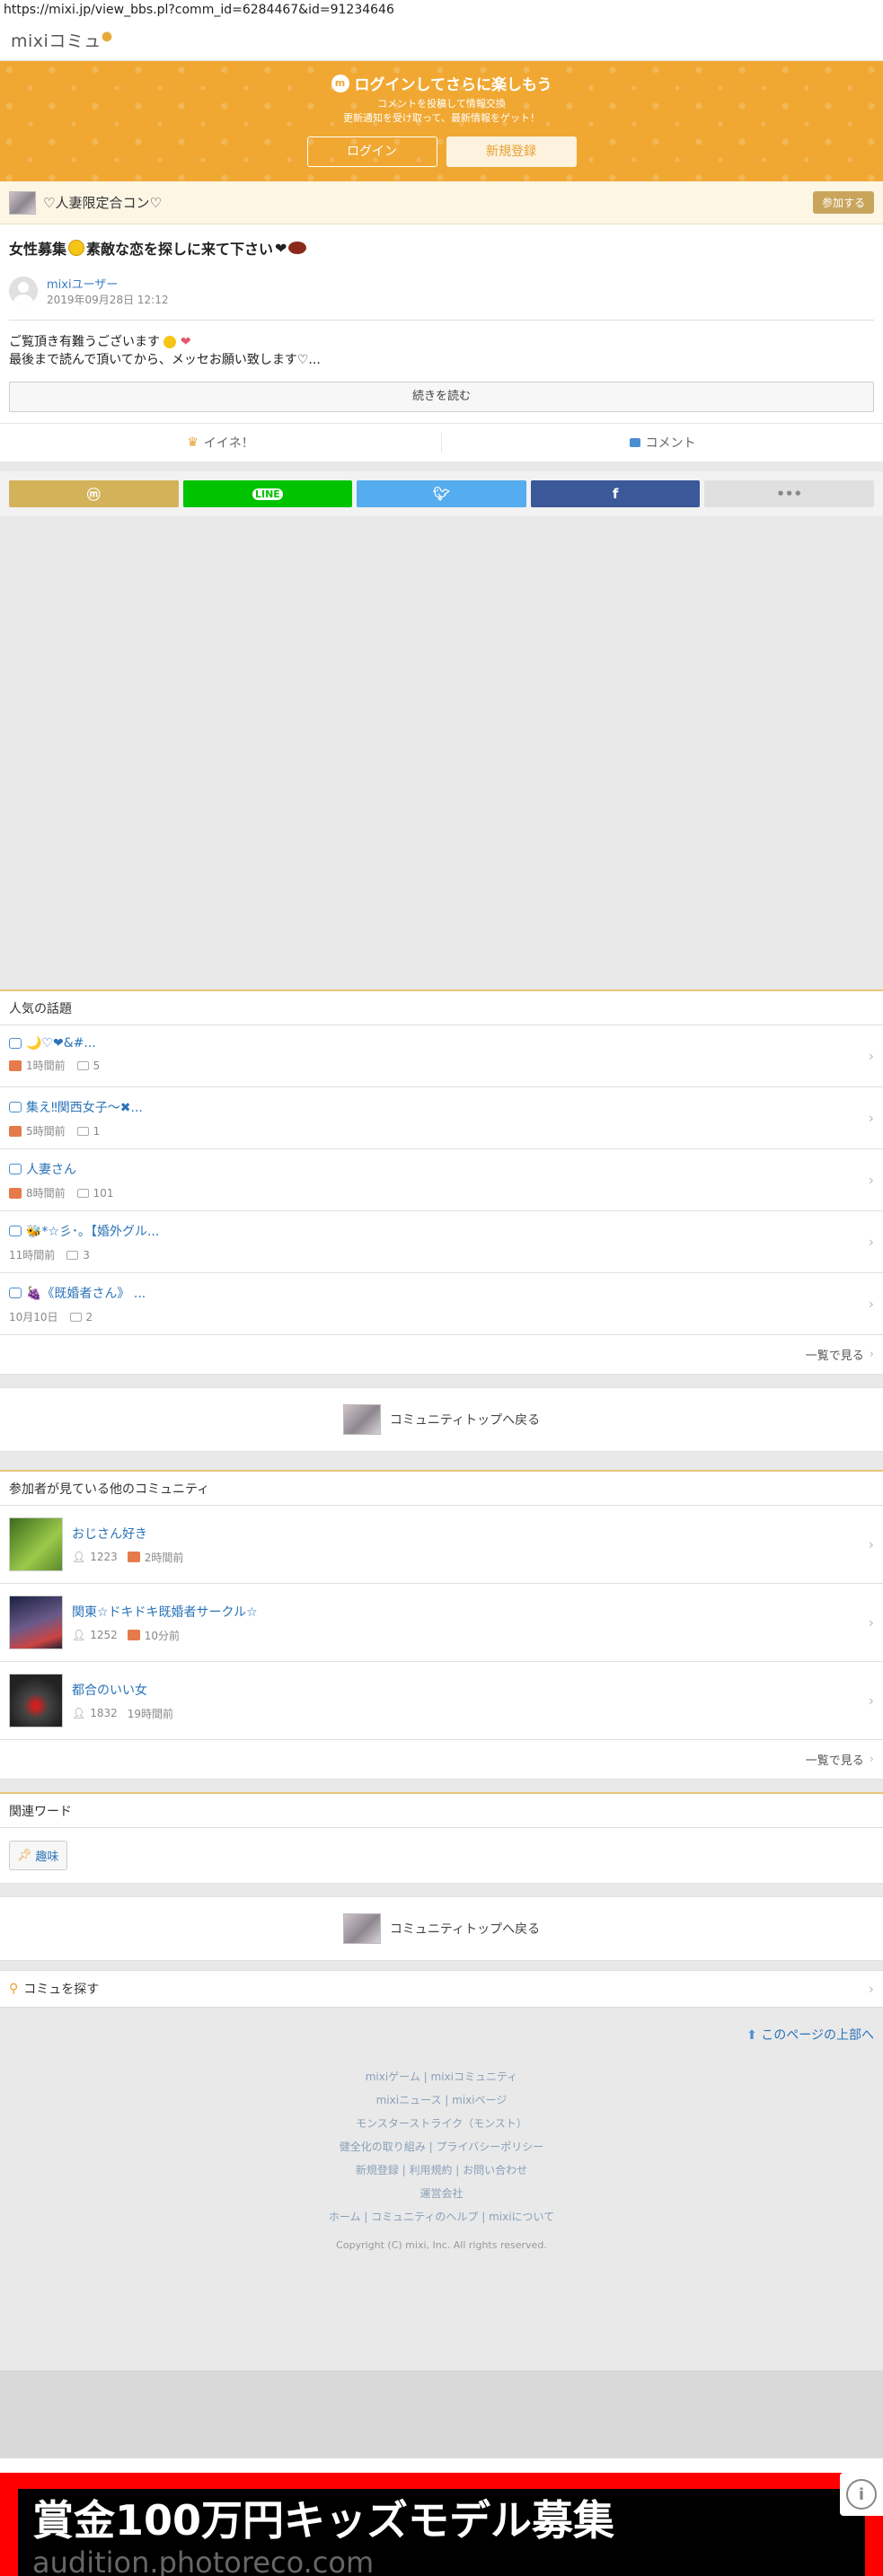  Describe the element at coordinates (38, 1856) in the screenshot. I see `tag-hobby: 📌︎ 趣味` at that location.